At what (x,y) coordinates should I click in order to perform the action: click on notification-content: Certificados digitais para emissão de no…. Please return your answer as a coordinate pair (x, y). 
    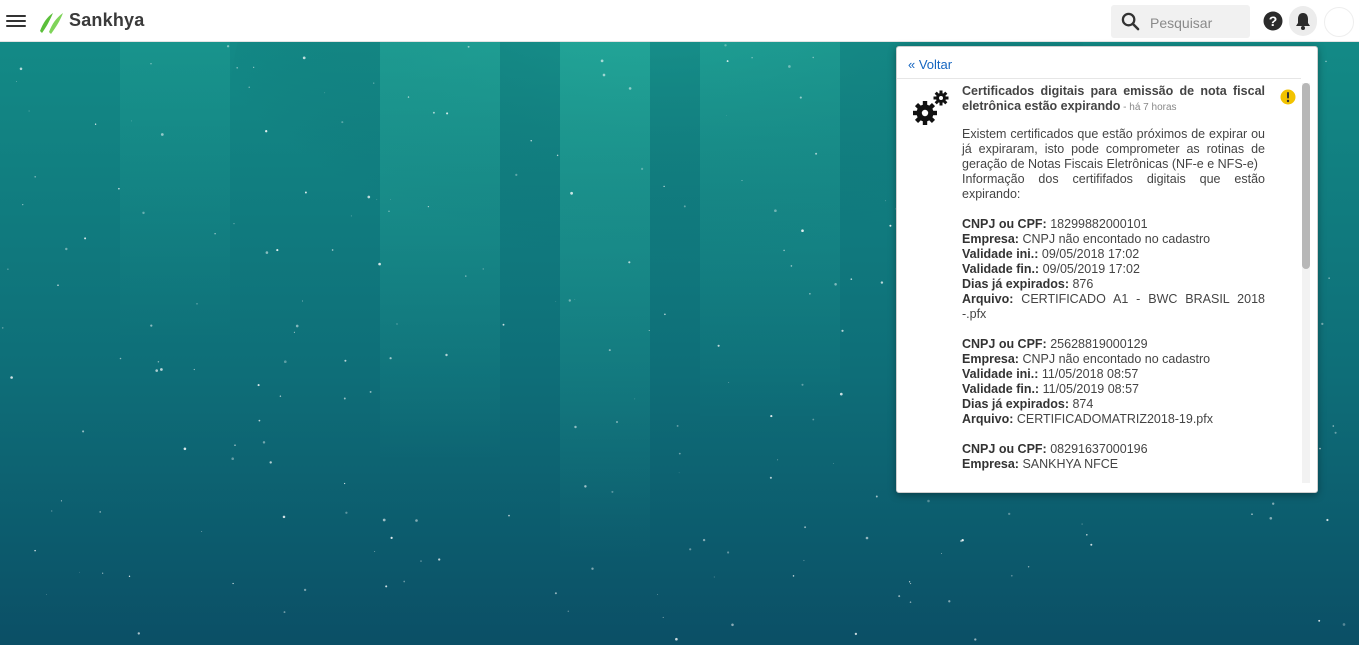
    Looking at the image, I should click on (1113, 278).